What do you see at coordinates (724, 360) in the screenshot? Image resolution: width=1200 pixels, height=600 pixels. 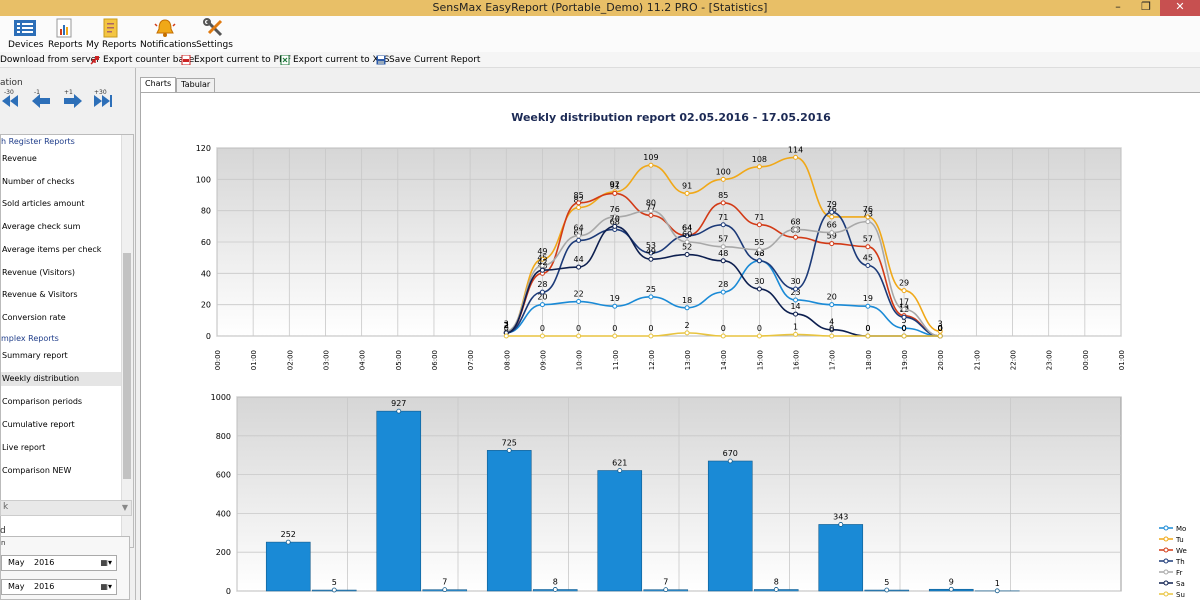 I see `x-tick-label: 14:00` at bounding box center [724, 360].